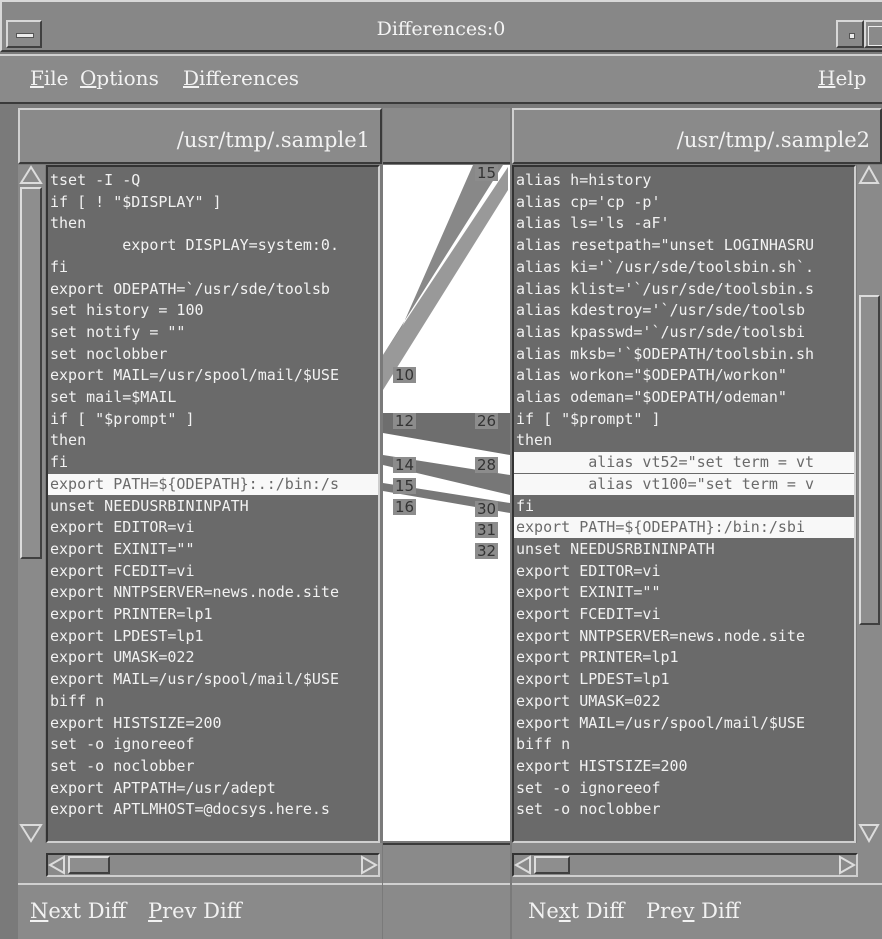 This screenshot has height=939, width=882. Describe the element at coordinates (49, 78) in the screenshot. I see `menu-file: File` at that location.